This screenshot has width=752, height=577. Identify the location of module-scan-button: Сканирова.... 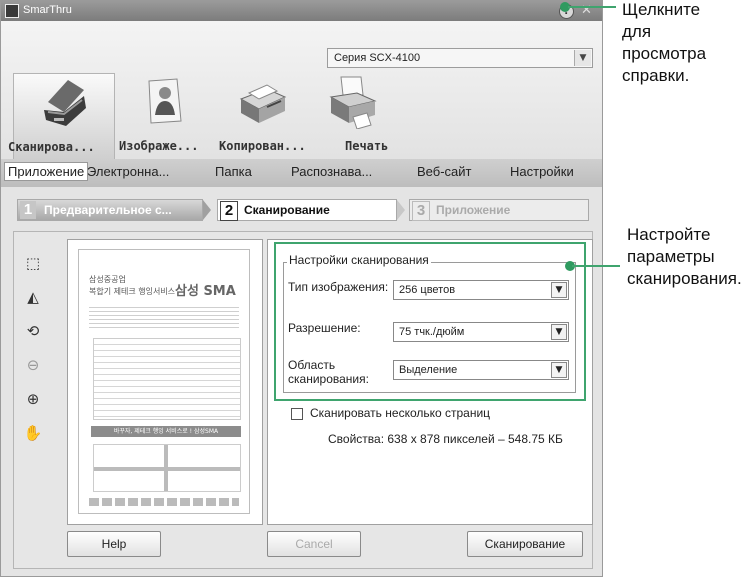
(61, 116).